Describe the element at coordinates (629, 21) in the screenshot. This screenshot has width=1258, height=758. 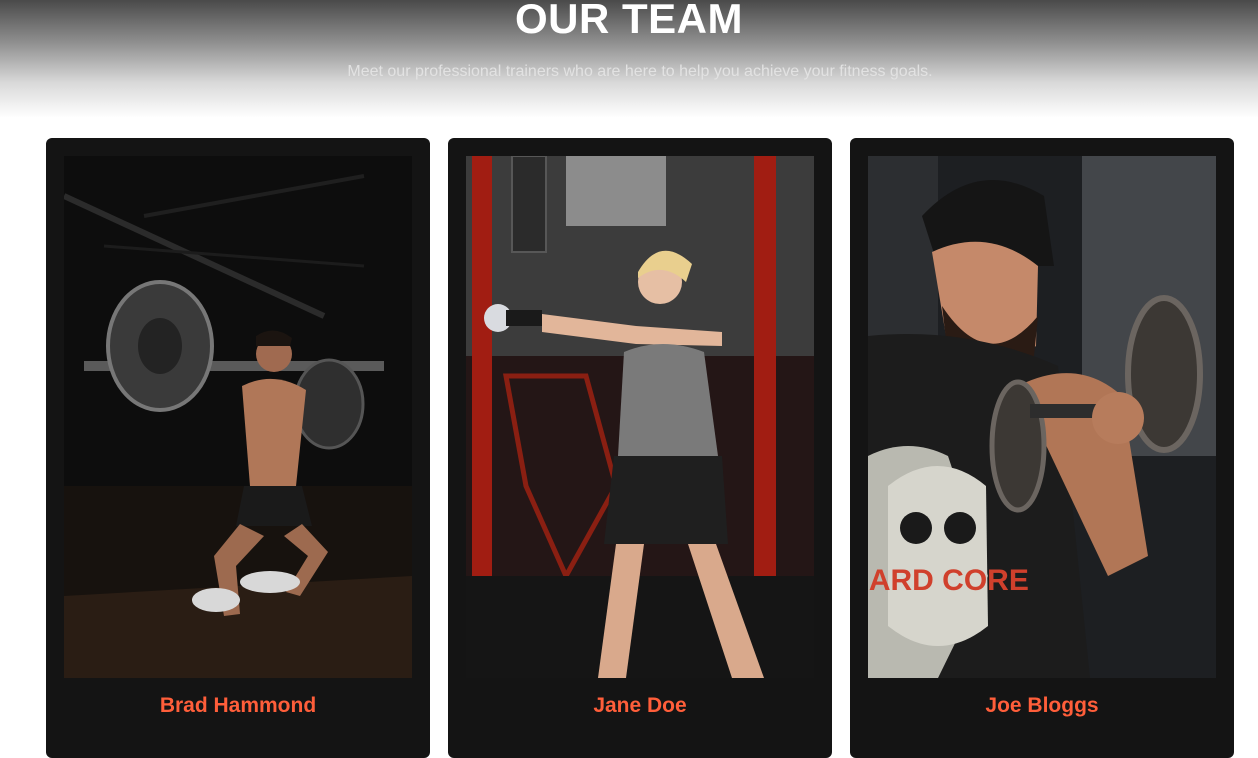
I see `page-title: OUR TEAM` at that location.